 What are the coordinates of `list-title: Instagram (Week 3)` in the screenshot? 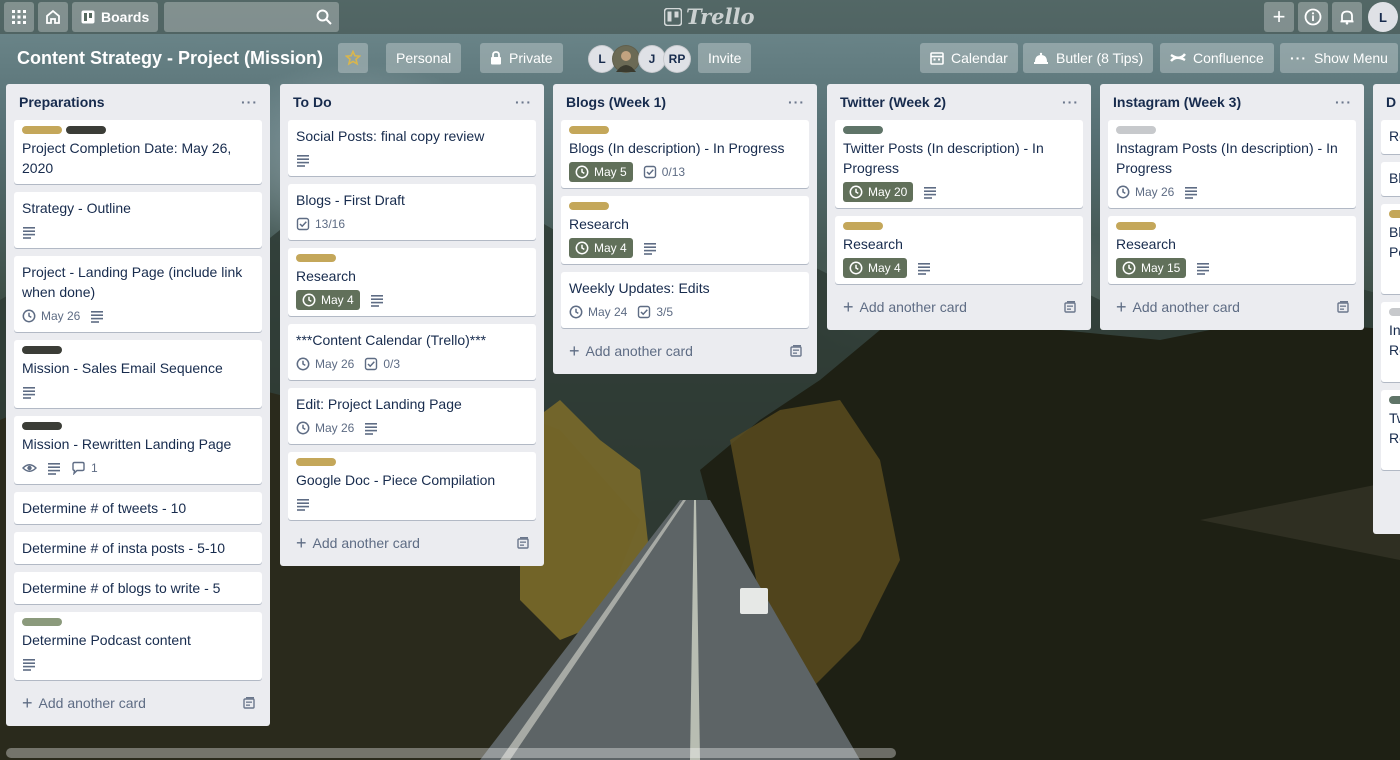 It's located at (1177, 102).